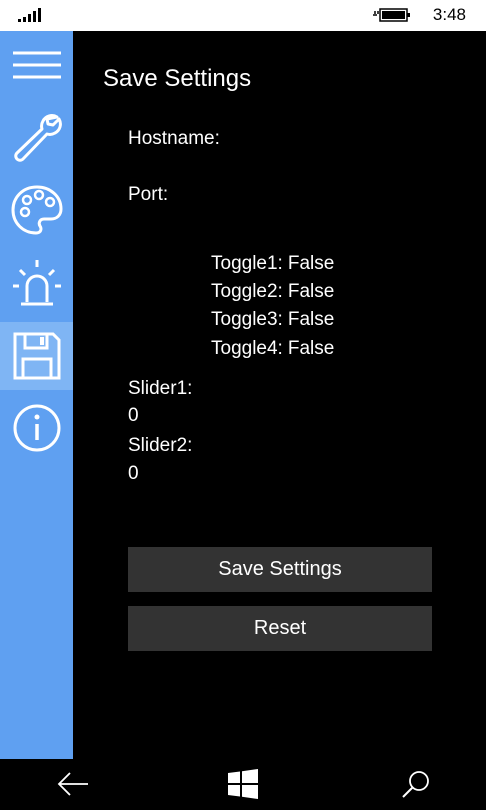 The width and height of the screenshot is (486, 810). I want to click on status-bar: 3:48, so click(243, 15).